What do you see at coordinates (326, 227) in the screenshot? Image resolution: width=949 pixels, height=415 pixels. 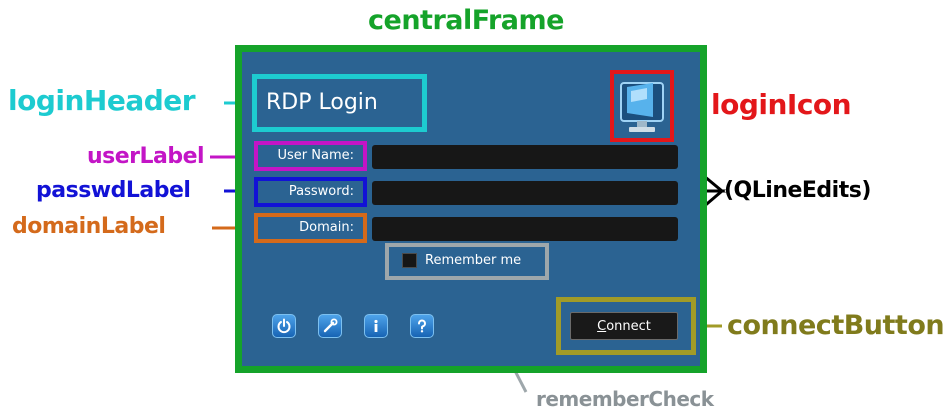 I see `domain-label: Domain:` at bounding box center [326, 227].